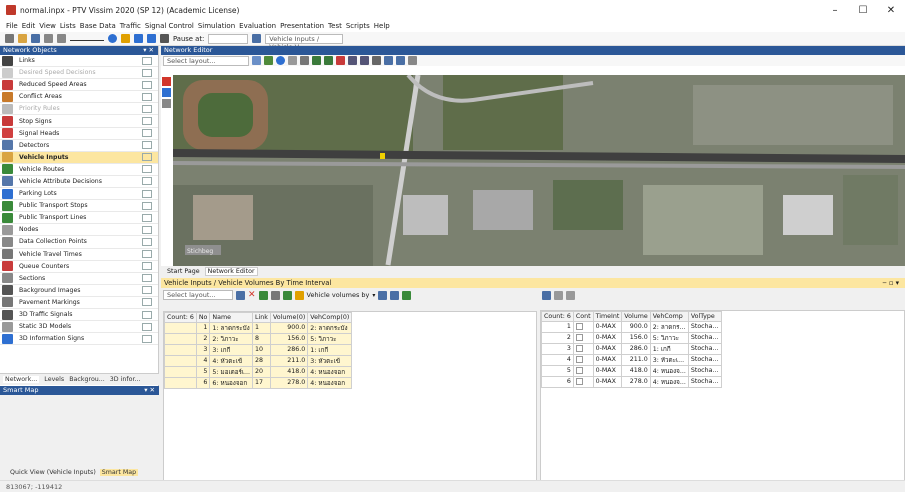  I want to click on network-object-pavement-markings: Pavement Markings, so click(79, 303).